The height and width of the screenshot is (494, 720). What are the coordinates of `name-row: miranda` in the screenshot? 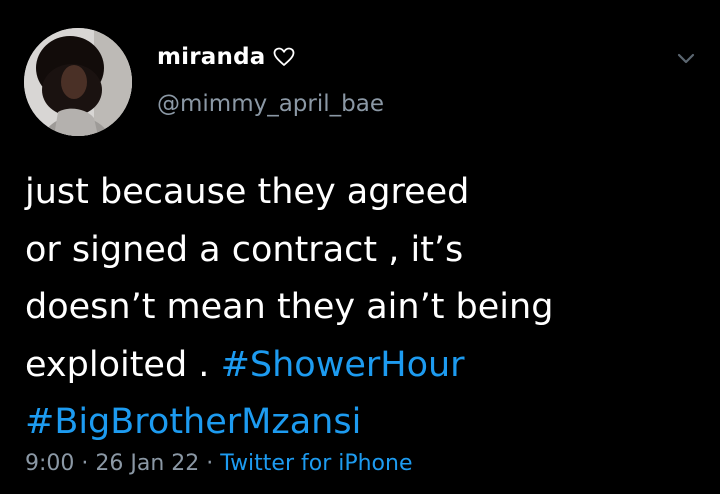 It's located at (226, 57).